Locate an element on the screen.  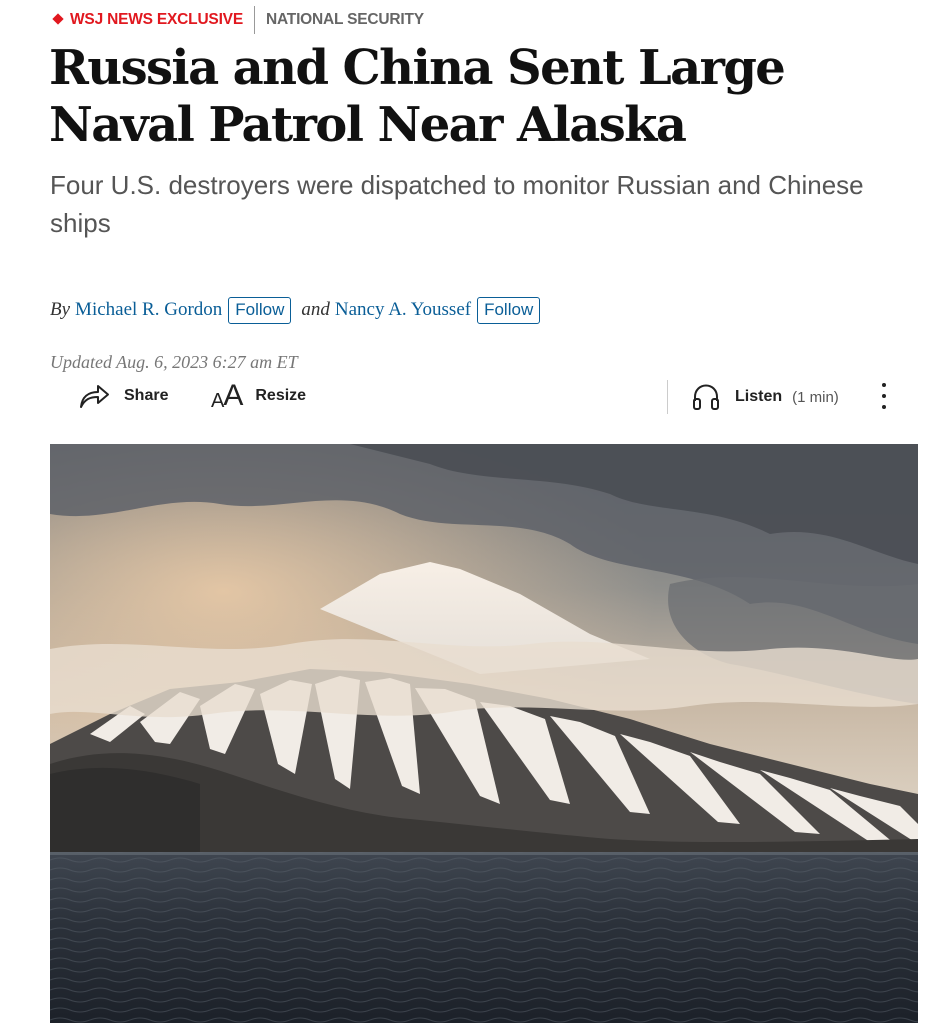
author-link-2: Nancy A. Youssef is located at coordinates (403, 310).